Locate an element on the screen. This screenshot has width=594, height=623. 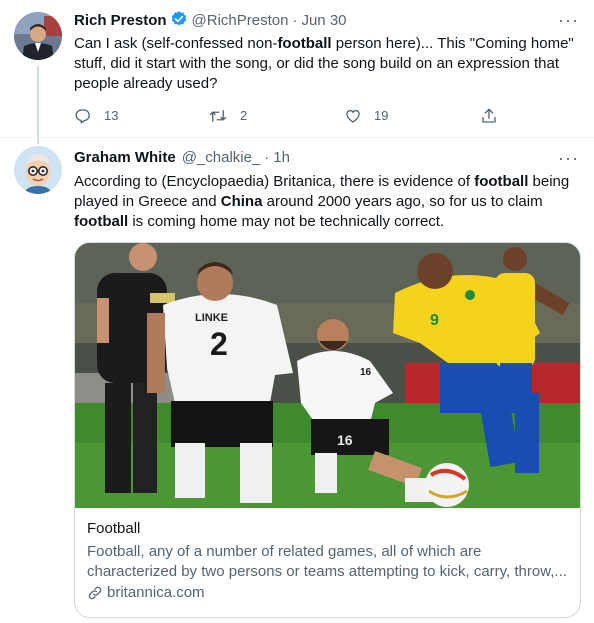
tweet-actions: 13 2 19 is located at coordinates (285, 116).